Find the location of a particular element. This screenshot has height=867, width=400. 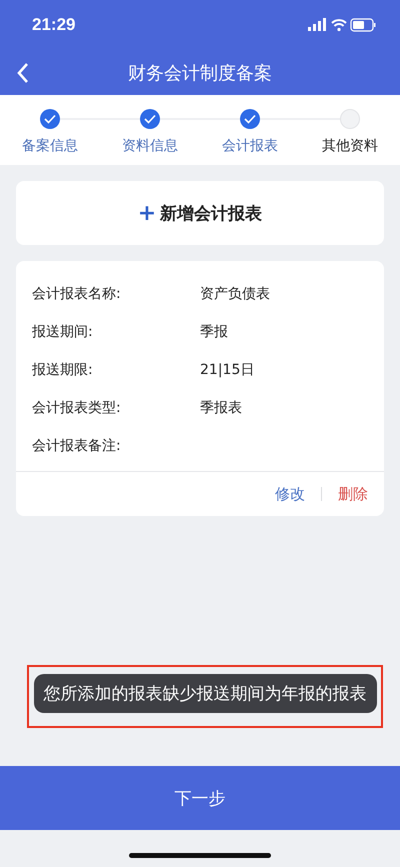

field-label: 会计报表备注: is located at coordinates (77, 446).